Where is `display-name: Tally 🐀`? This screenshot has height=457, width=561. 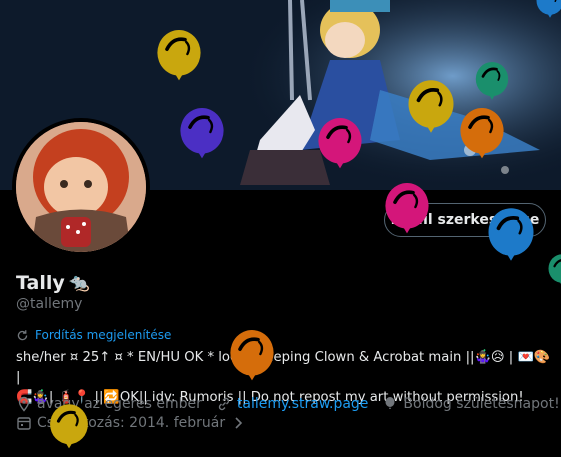
display-name: Tally 🐀 is located at coordinates (53, 283).